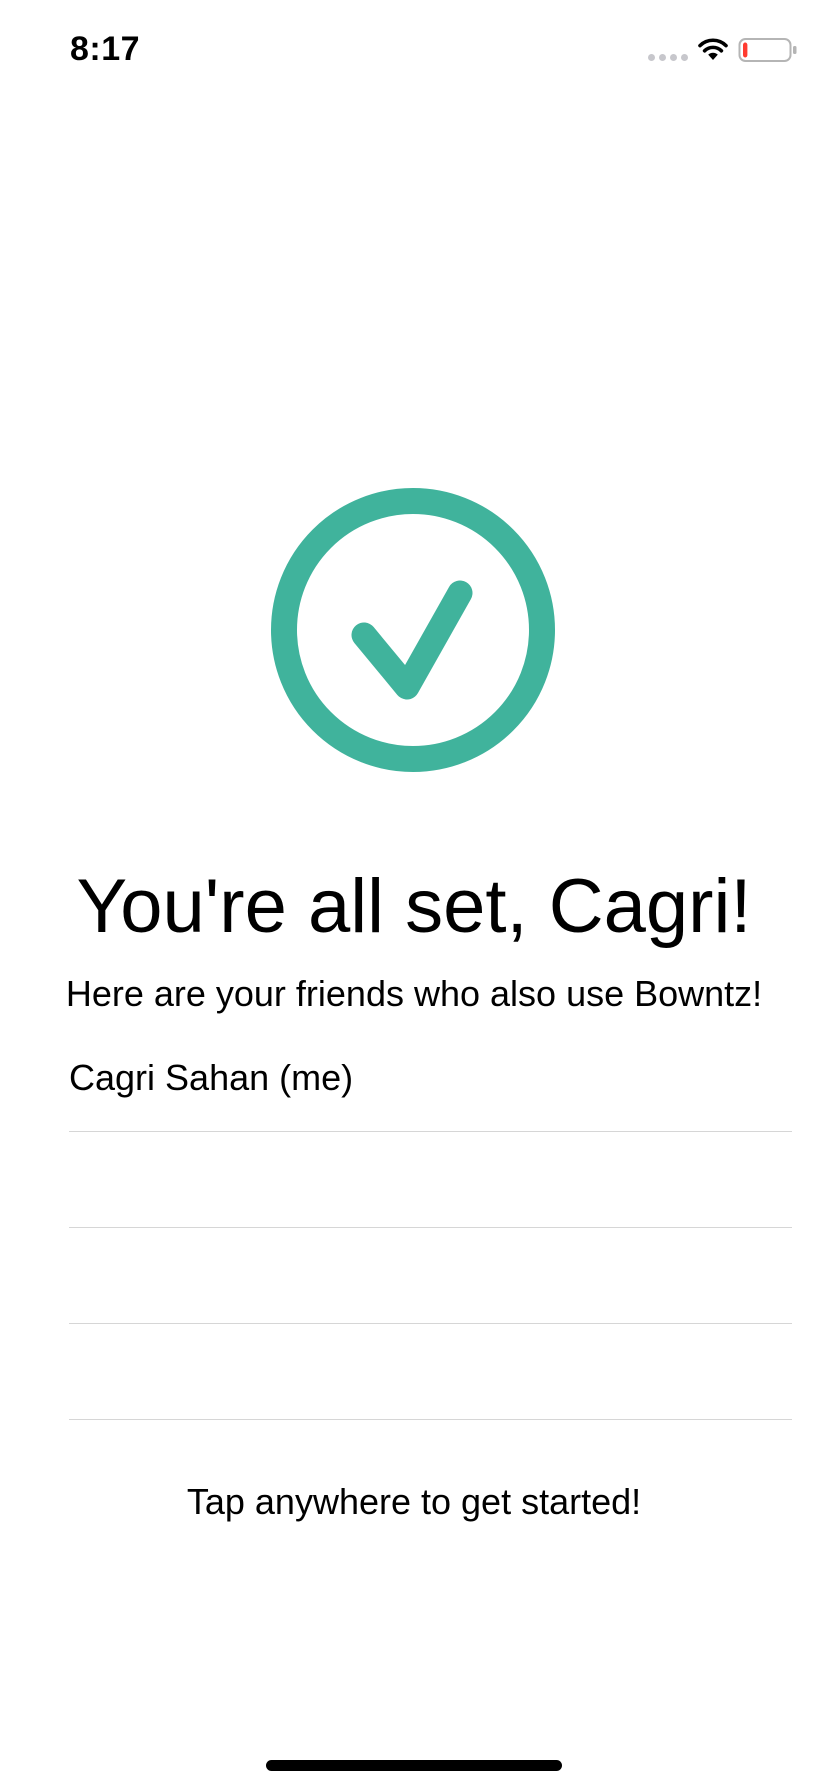 This screenshot has height=1792, width=828. I want to click on status-bar: 8:17, so click(414, 50).